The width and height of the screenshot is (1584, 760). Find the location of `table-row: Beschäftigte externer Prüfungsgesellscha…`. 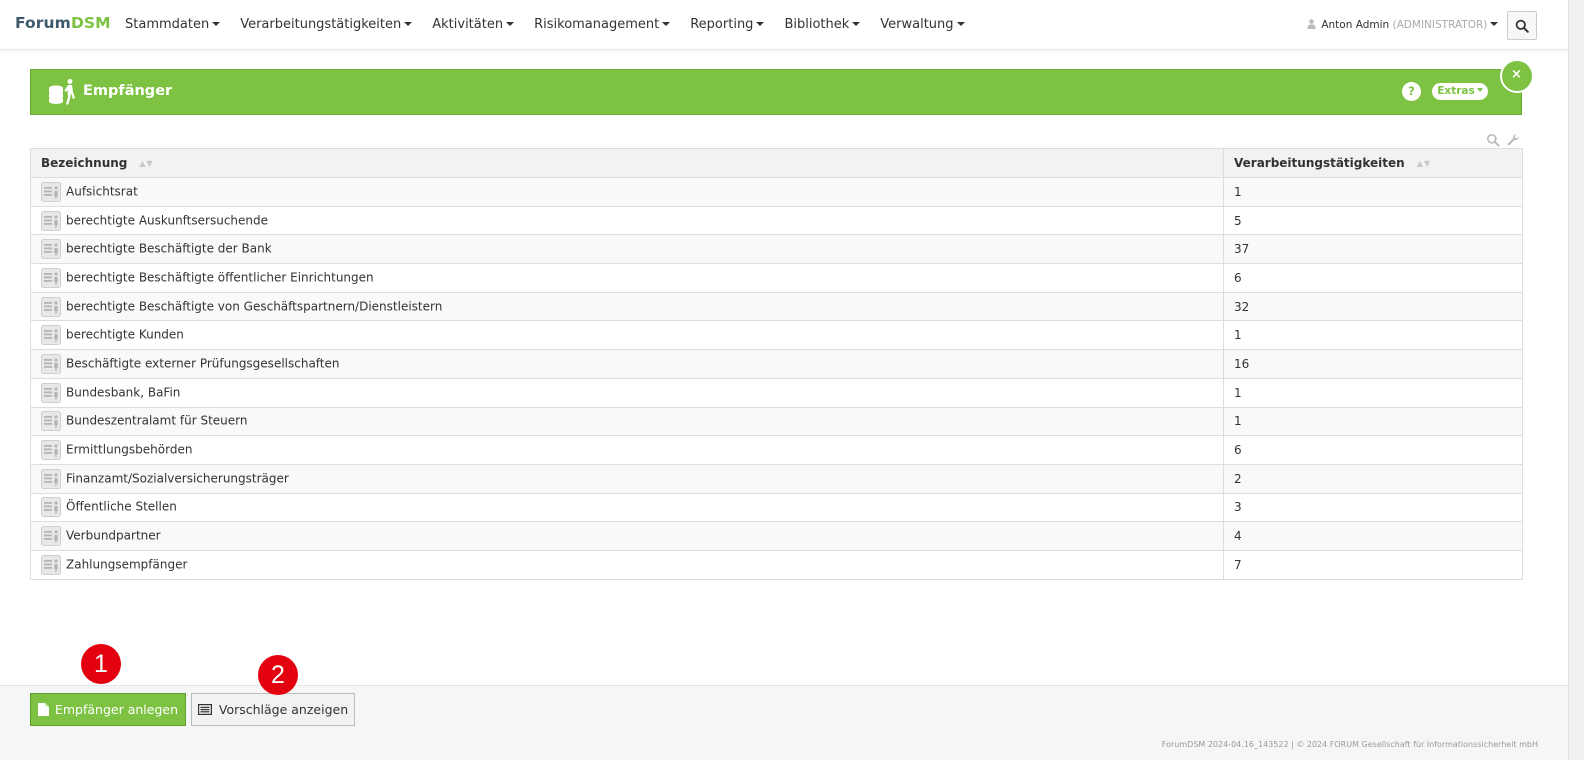

table-row: Beschäftigte externer Prüfungsgesellscha… is located at coordinates (776, 364).